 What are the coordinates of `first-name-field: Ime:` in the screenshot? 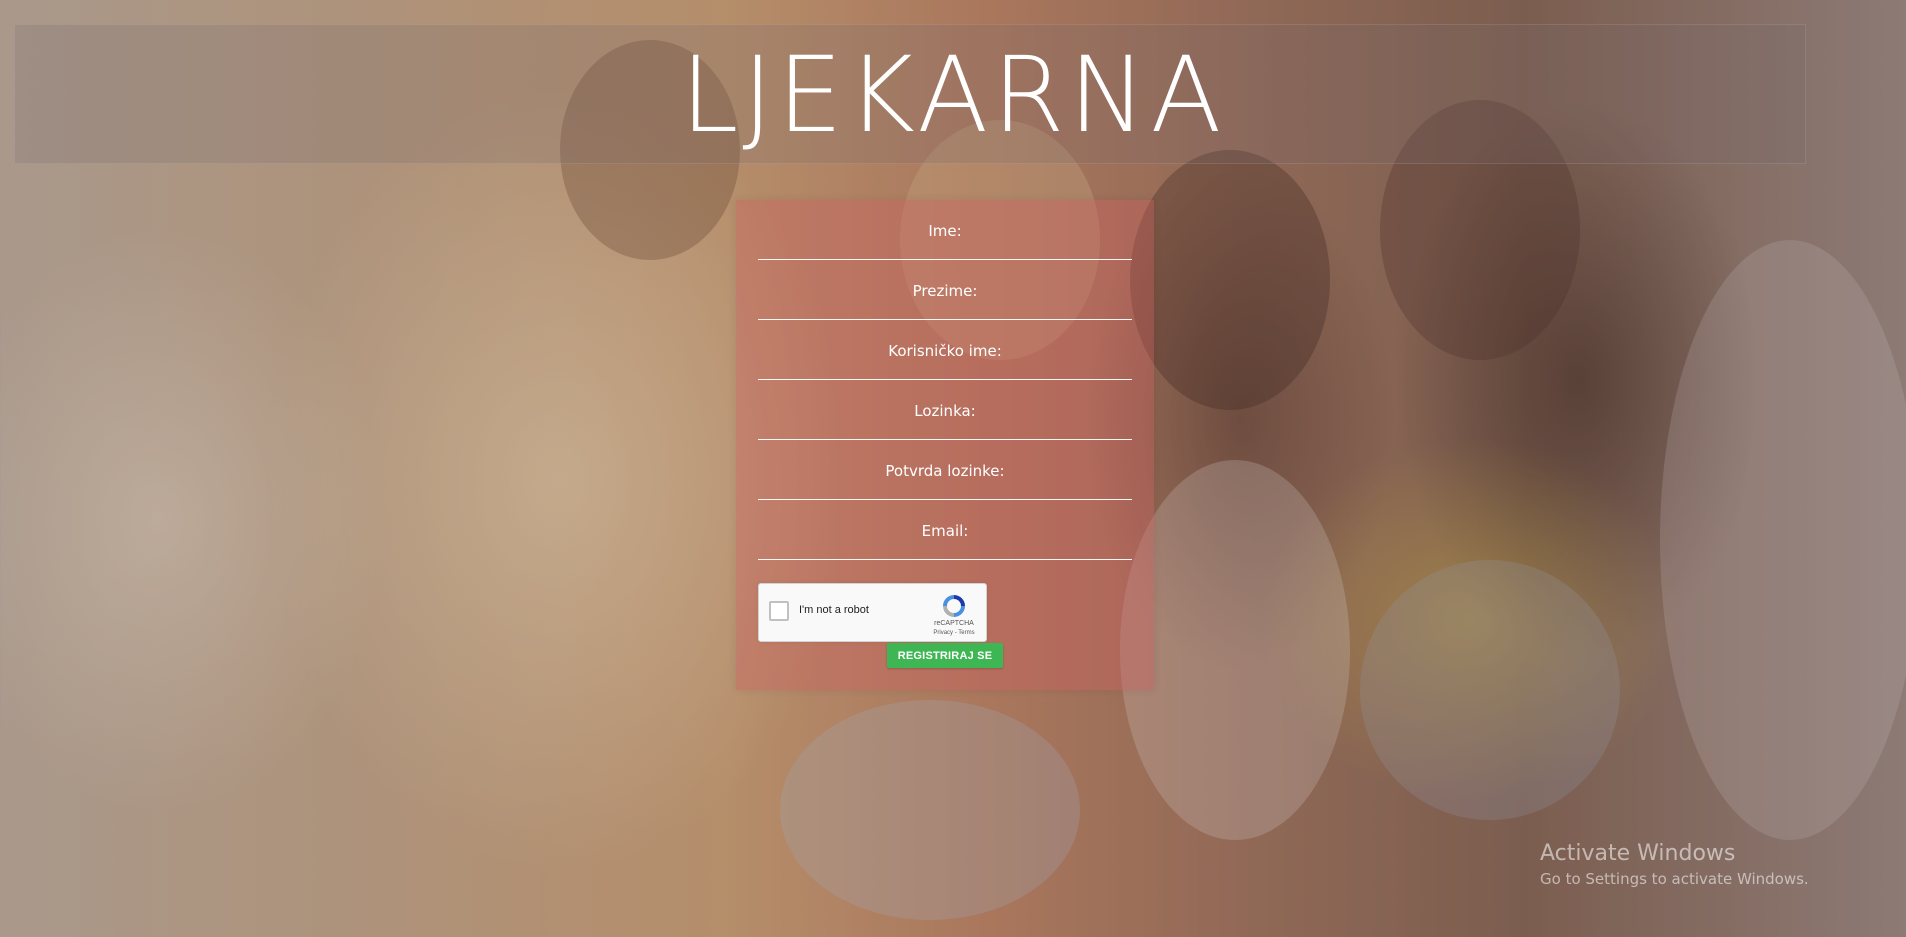 It's located at (945, 230).